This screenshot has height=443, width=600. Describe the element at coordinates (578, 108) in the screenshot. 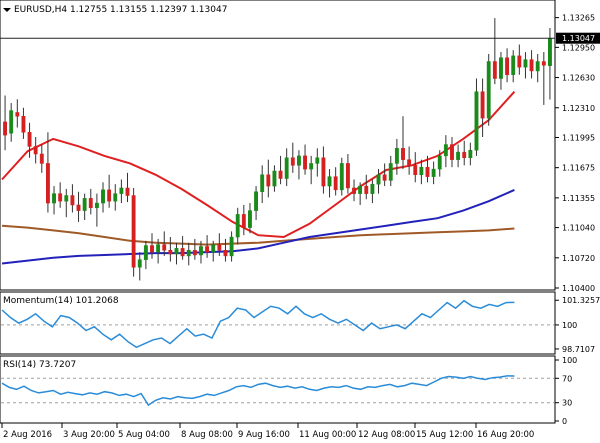

I see `price-axis-label: 1.12310` at that location.